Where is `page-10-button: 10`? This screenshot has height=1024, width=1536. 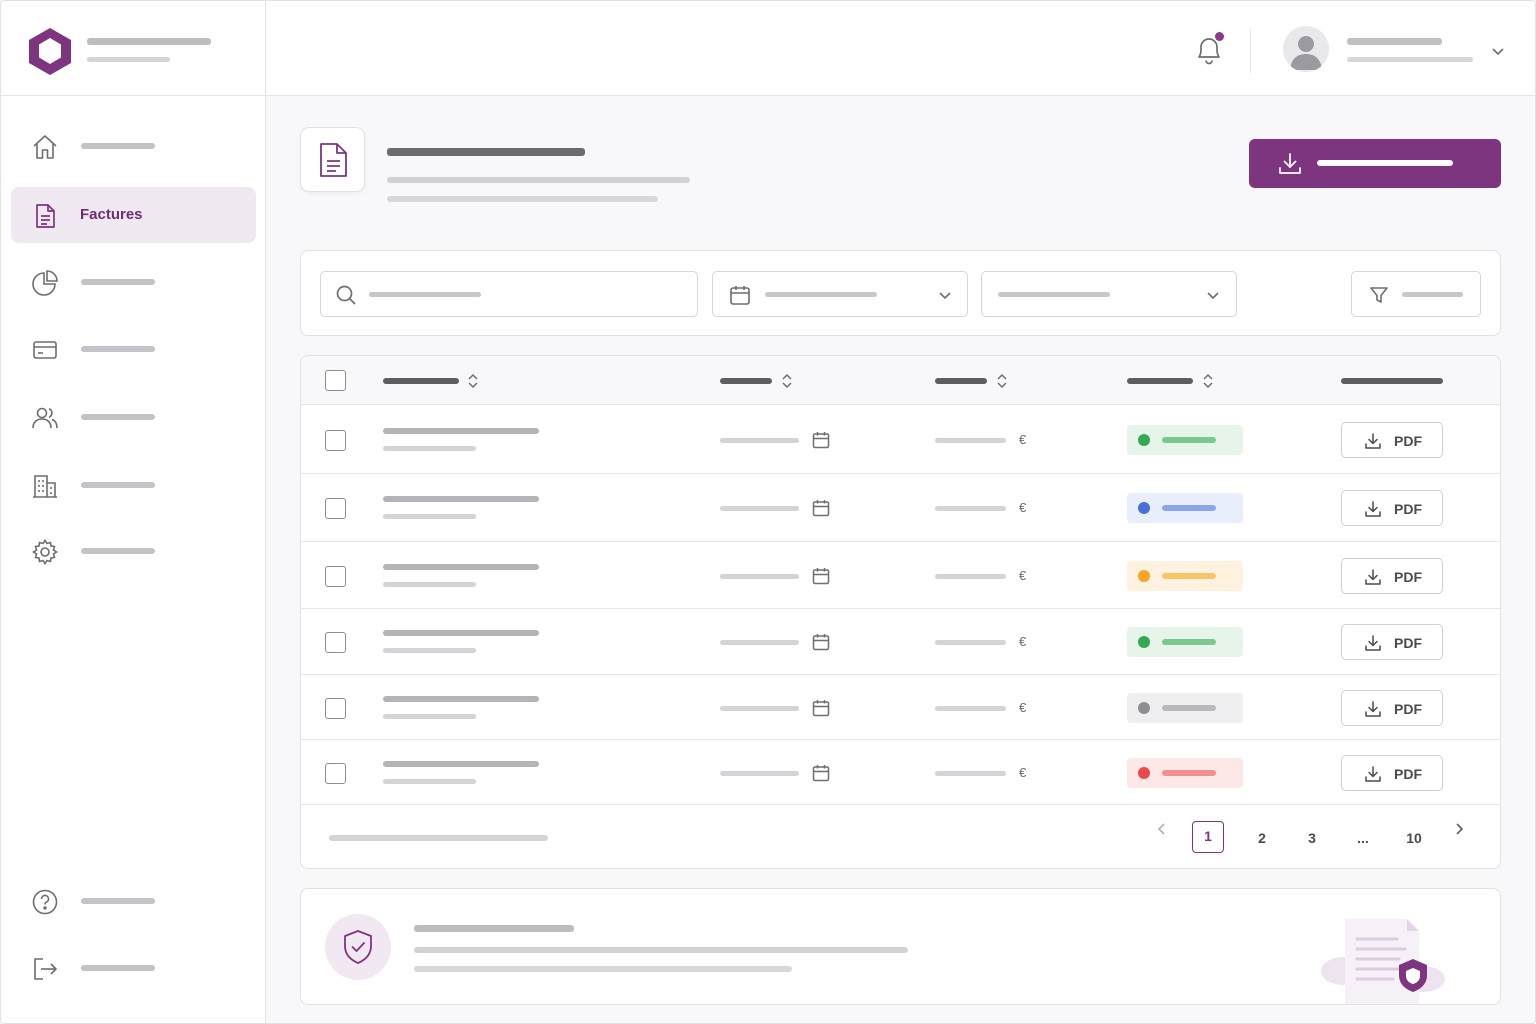 page-10-button: 10 is located at coordinates (1414, 838).